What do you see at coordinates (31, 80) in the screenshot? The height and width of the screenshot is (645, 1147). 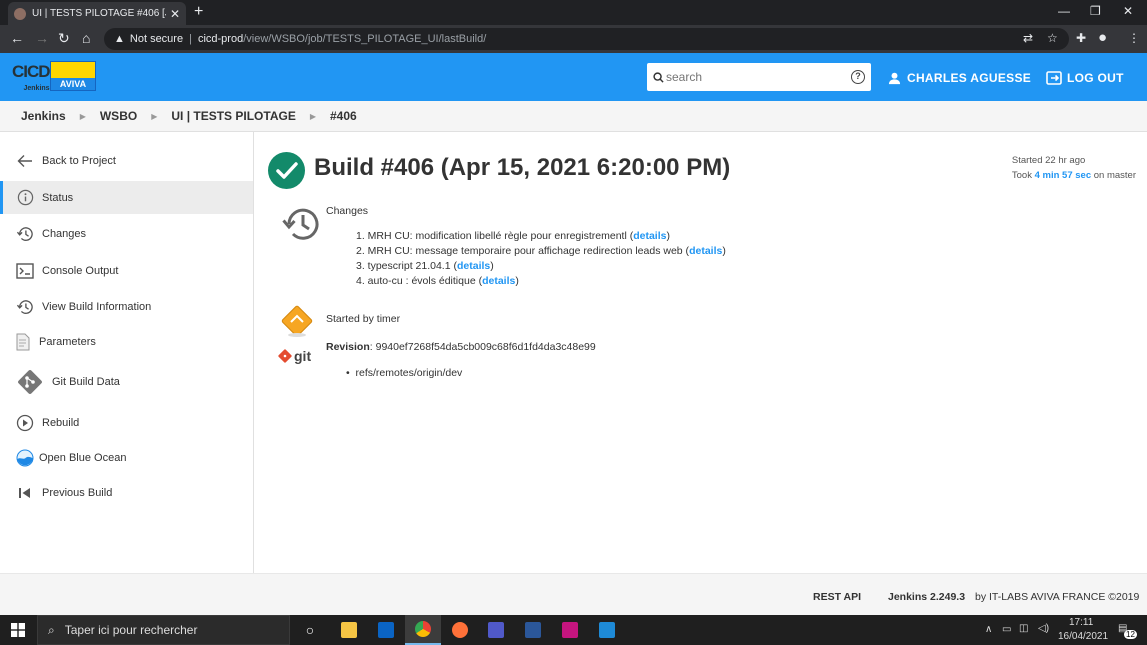 I see `cicd-logo: CICD Jenkins` at bounding box center [31, 80].